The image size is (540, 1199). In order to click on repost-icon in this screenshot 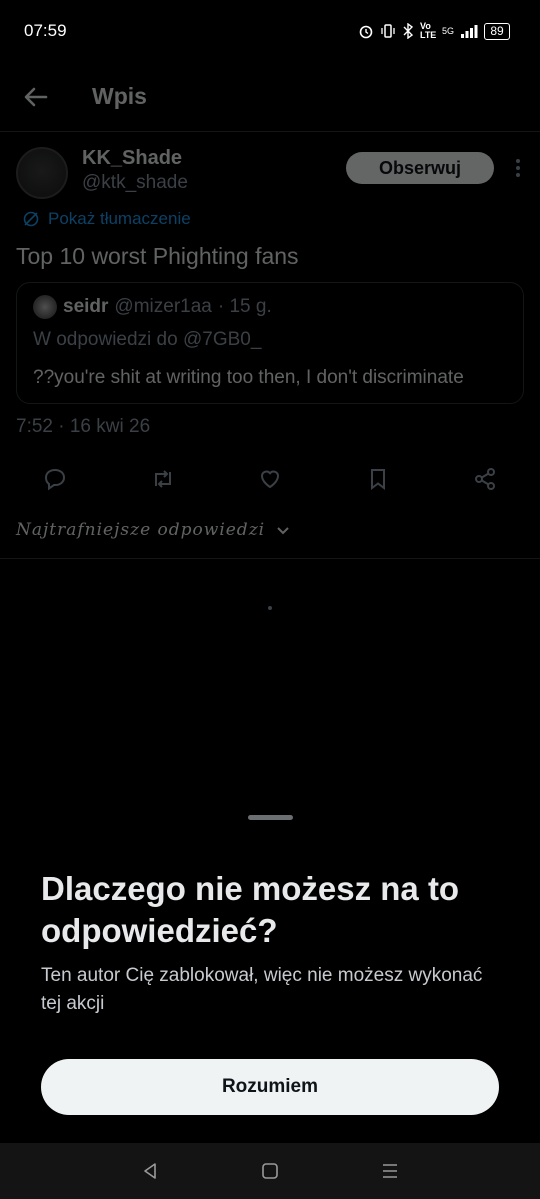, I will do `click(163, 479)`.